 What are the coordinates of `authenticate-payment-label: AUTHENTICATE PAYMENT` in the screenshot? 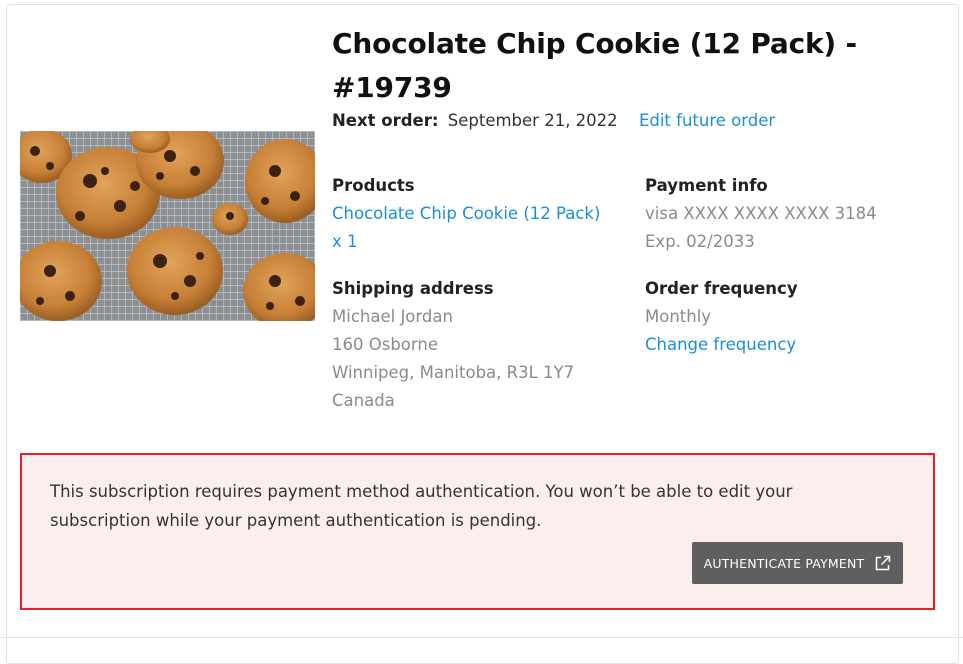 It's located at (784, 563).